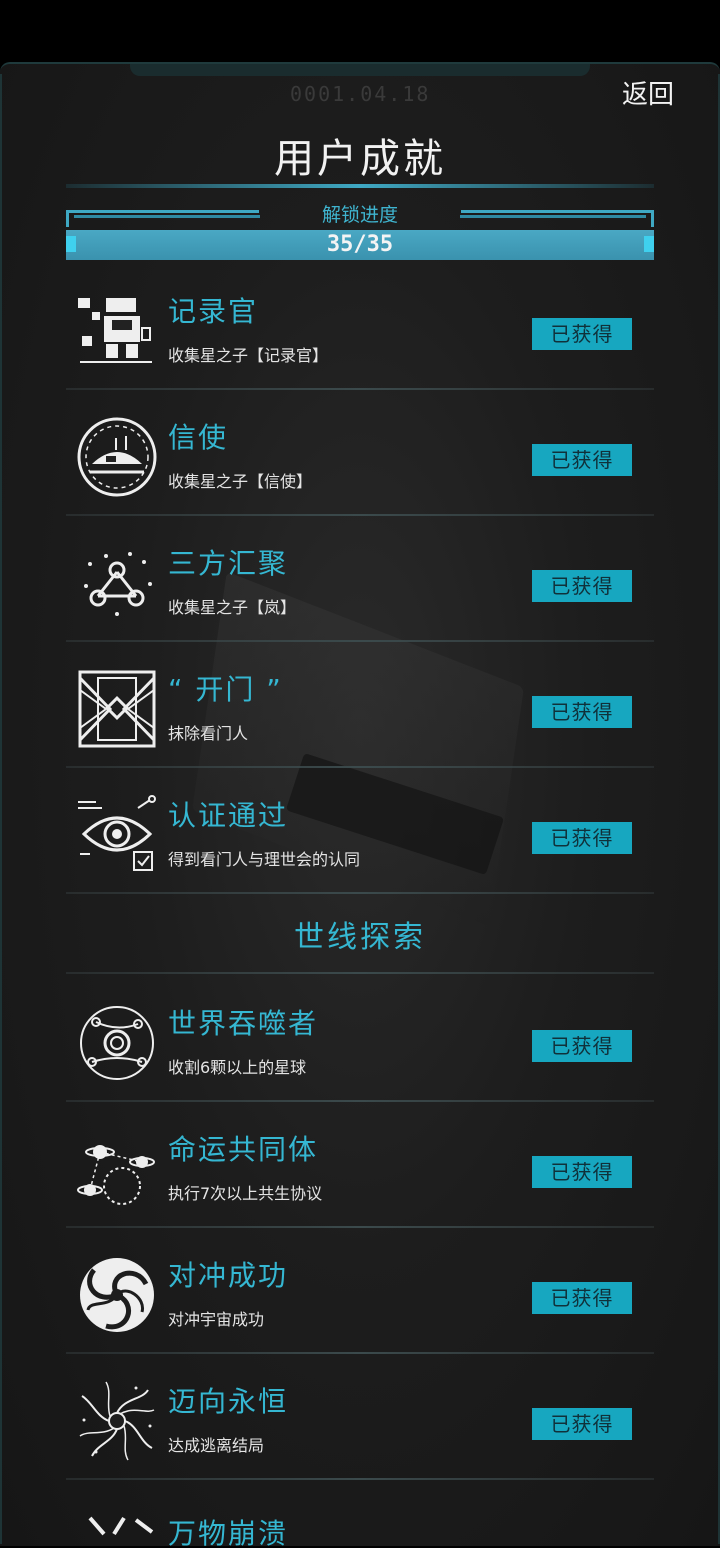 The width and height of the screenshot is (720, 1548). What do you see at coordinates (360, 1417) in the screenshot?
I see `achievement-item: 迈向永恒 达成逃离结局 已获得` at bounding box center [360, 1417].